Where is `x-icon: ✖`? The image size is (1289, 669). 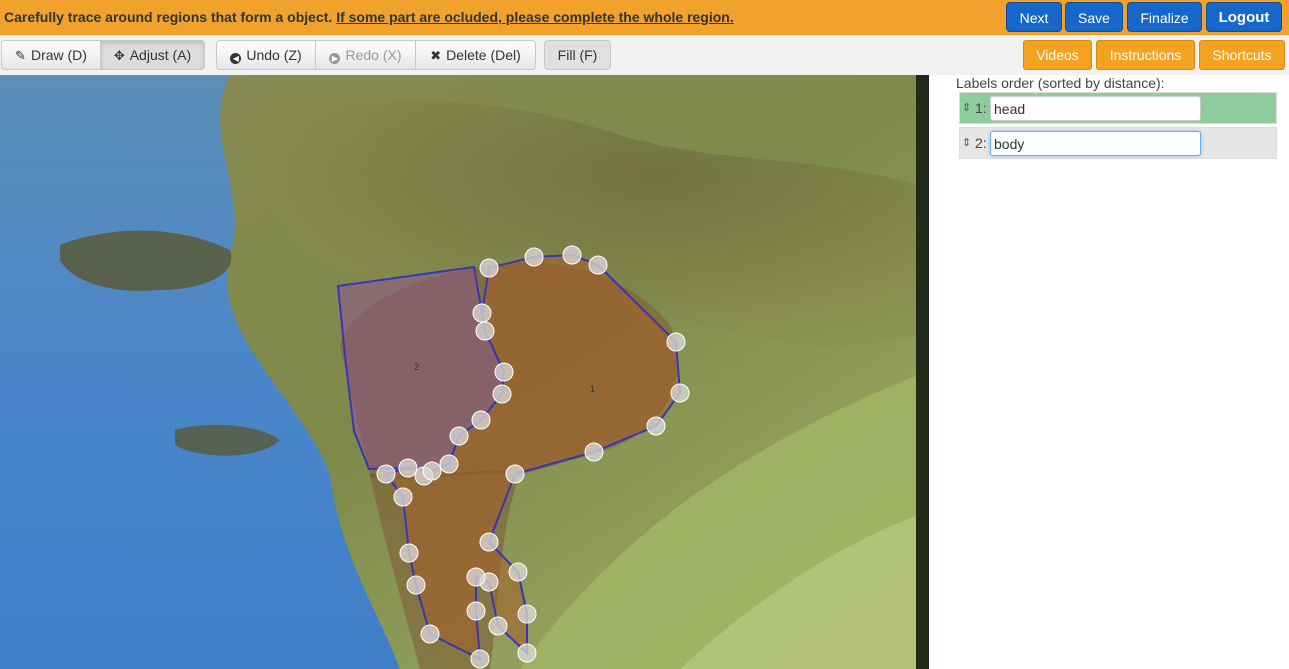
x-icon: ✖ is located at coordinates (436, 55).